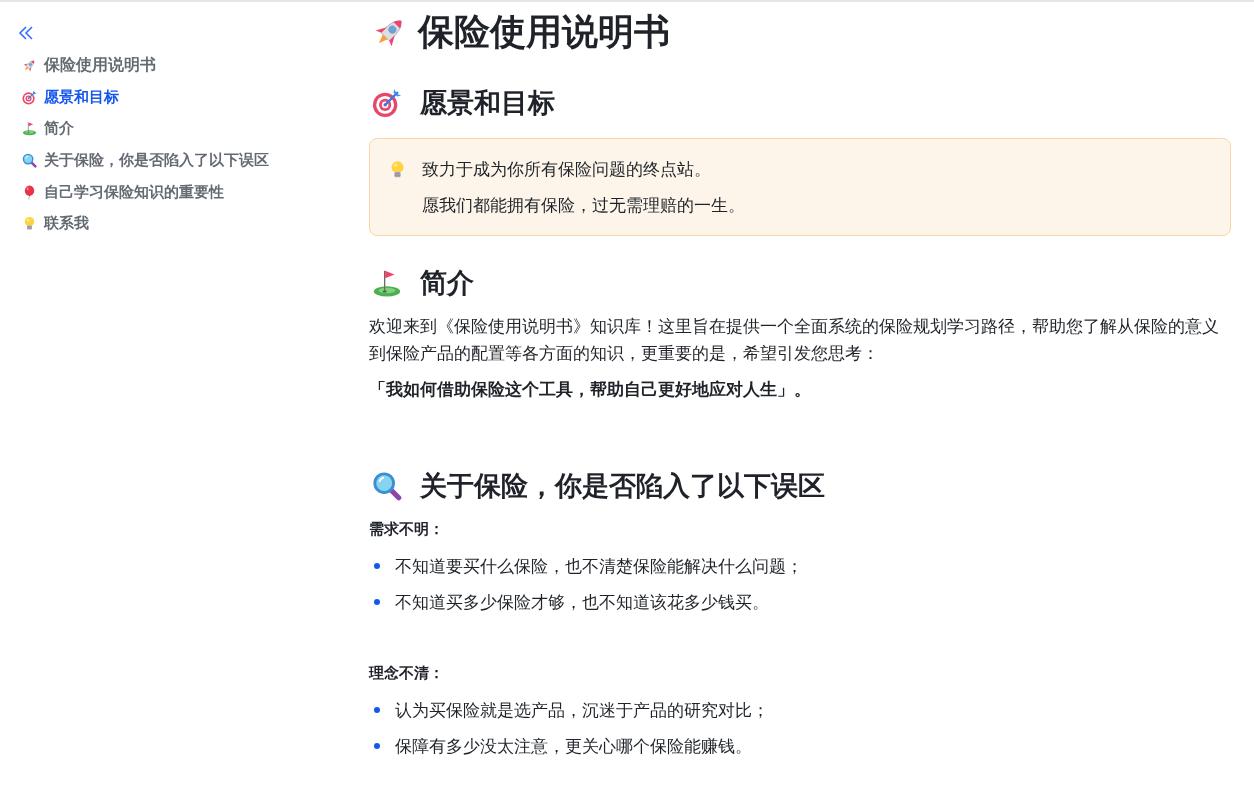 Image resolution: width=1254 pixels, height=803 pixels. I want to click on collapse-sidebar-button, so click(26, 33).